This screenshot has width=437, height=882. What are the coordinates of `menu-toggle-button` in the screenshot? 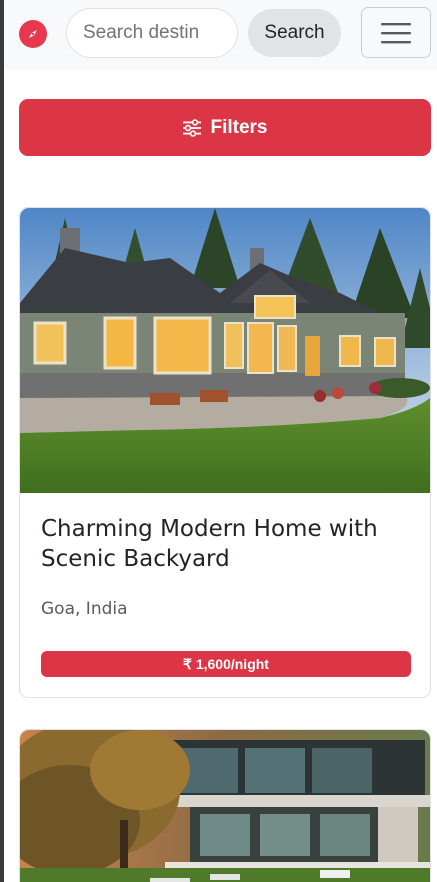 It's located at (396, 32).